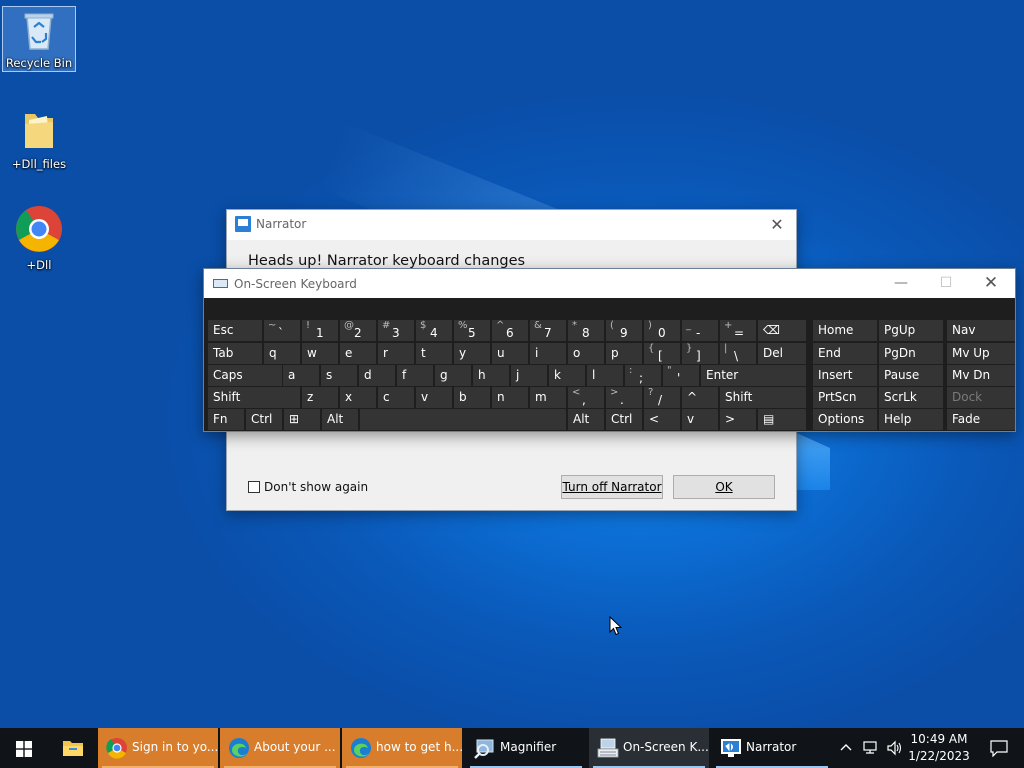  I want to click on osk-key, so click(463, 419).